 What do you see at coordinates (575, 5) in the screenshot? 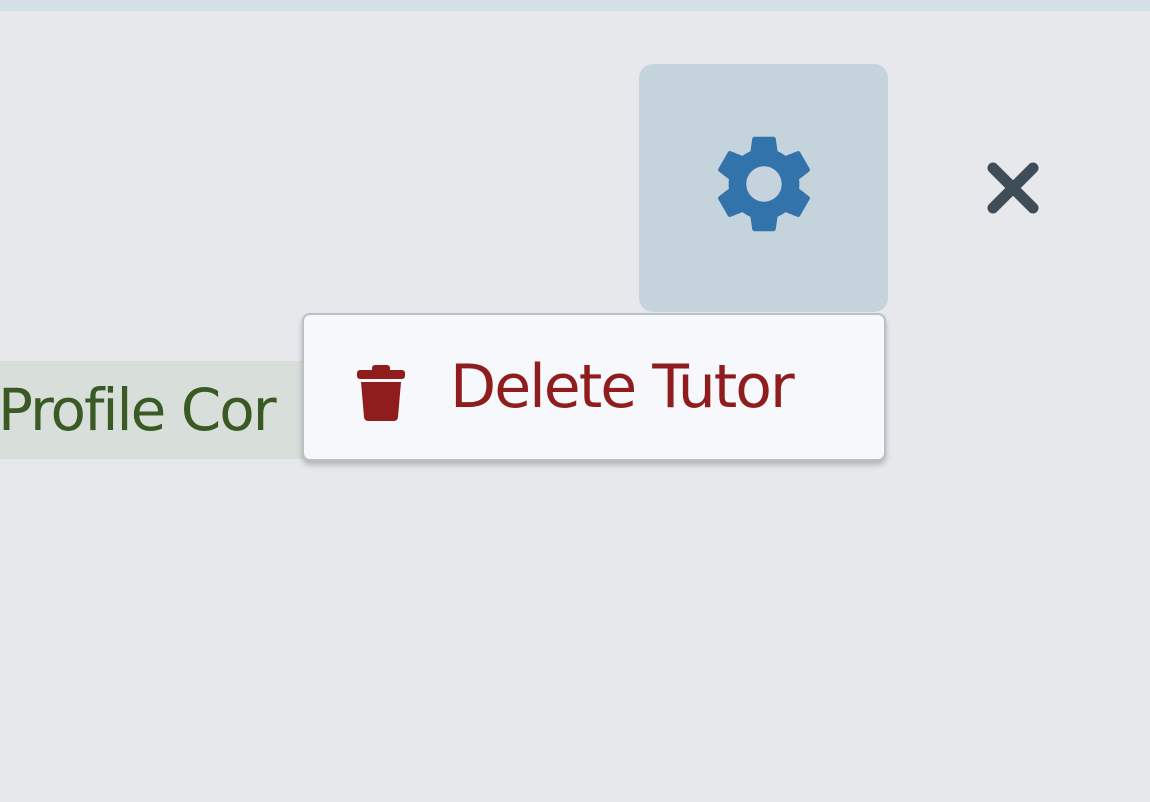
I see `top-bar` at bounding box center [575, 5].